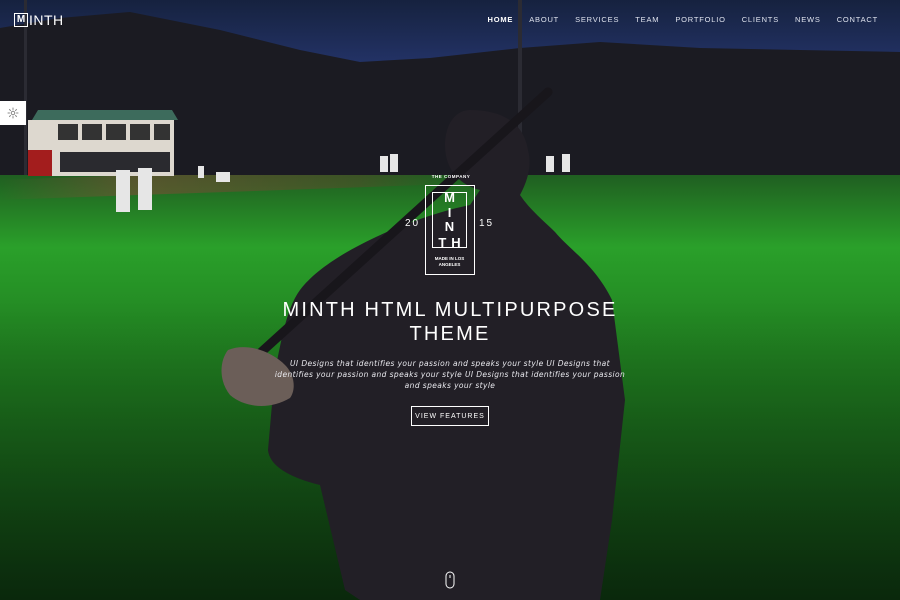 The width and height of the screenshot is (900, 600). I want to click on nav-item-services: SERVICES, so click(597, 19).